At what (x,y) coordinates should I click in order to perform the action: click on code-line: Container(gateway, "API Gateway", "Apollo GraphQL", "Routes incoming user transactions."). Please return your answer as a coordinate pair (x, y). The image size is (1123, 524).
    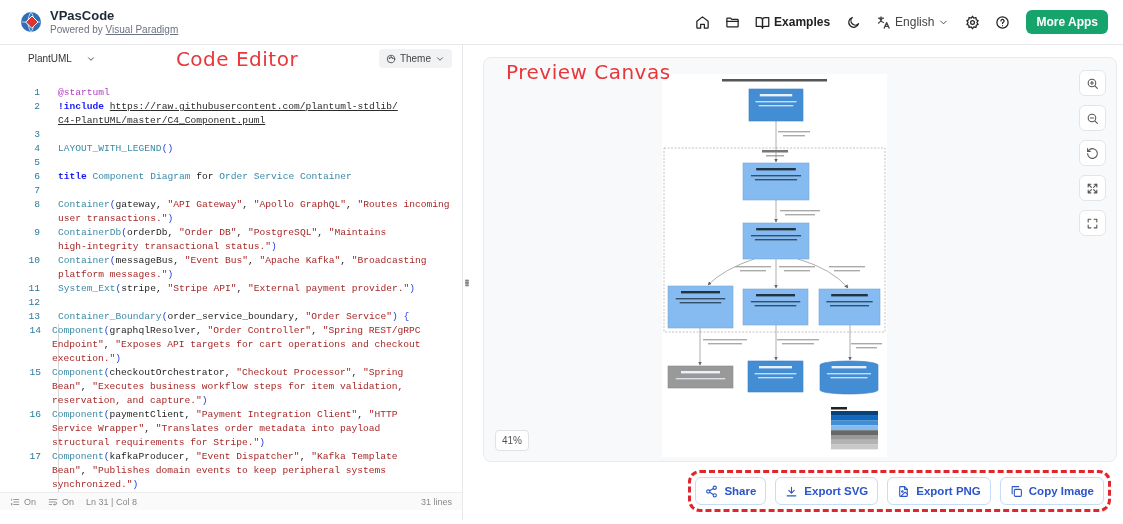
    Looking at the image, I should click on (254, 212).